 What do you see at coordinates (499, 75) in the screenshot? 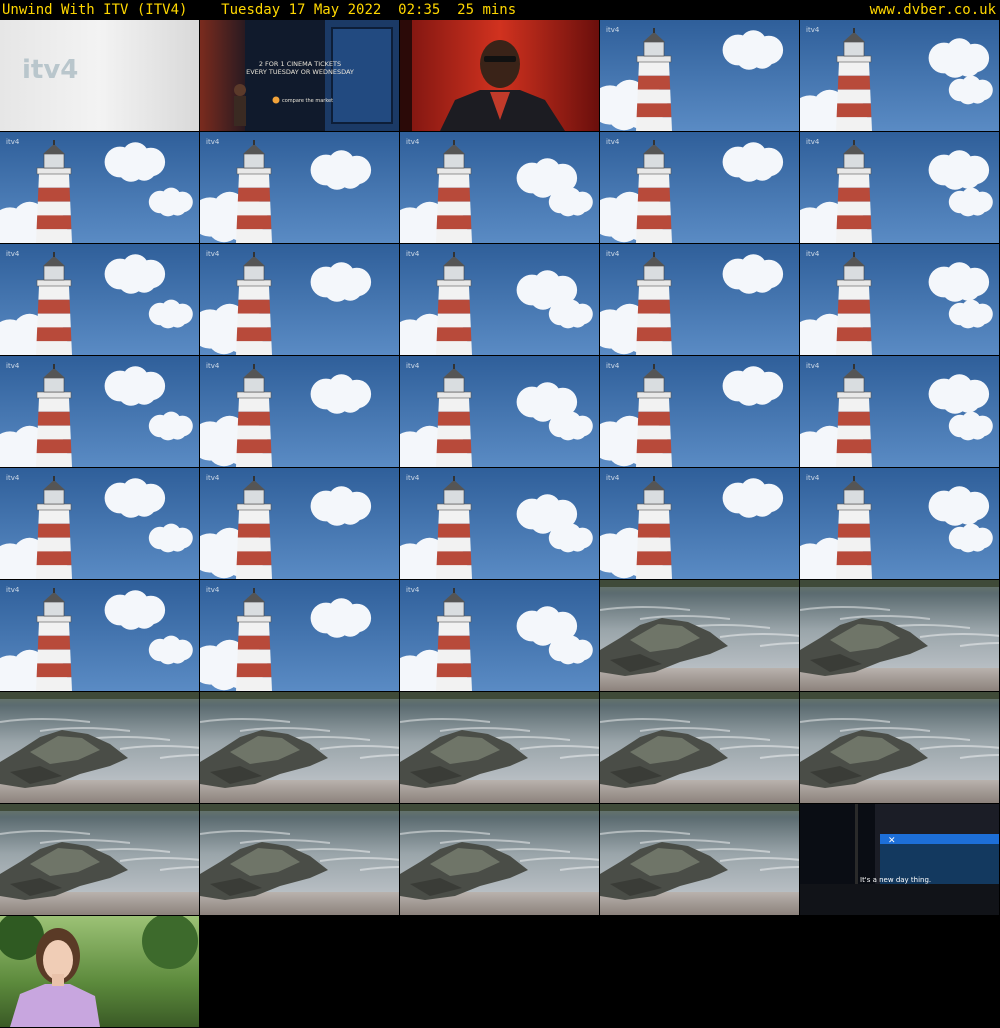
I see `thumbnail-presenter` at bounding box center [499, 75].